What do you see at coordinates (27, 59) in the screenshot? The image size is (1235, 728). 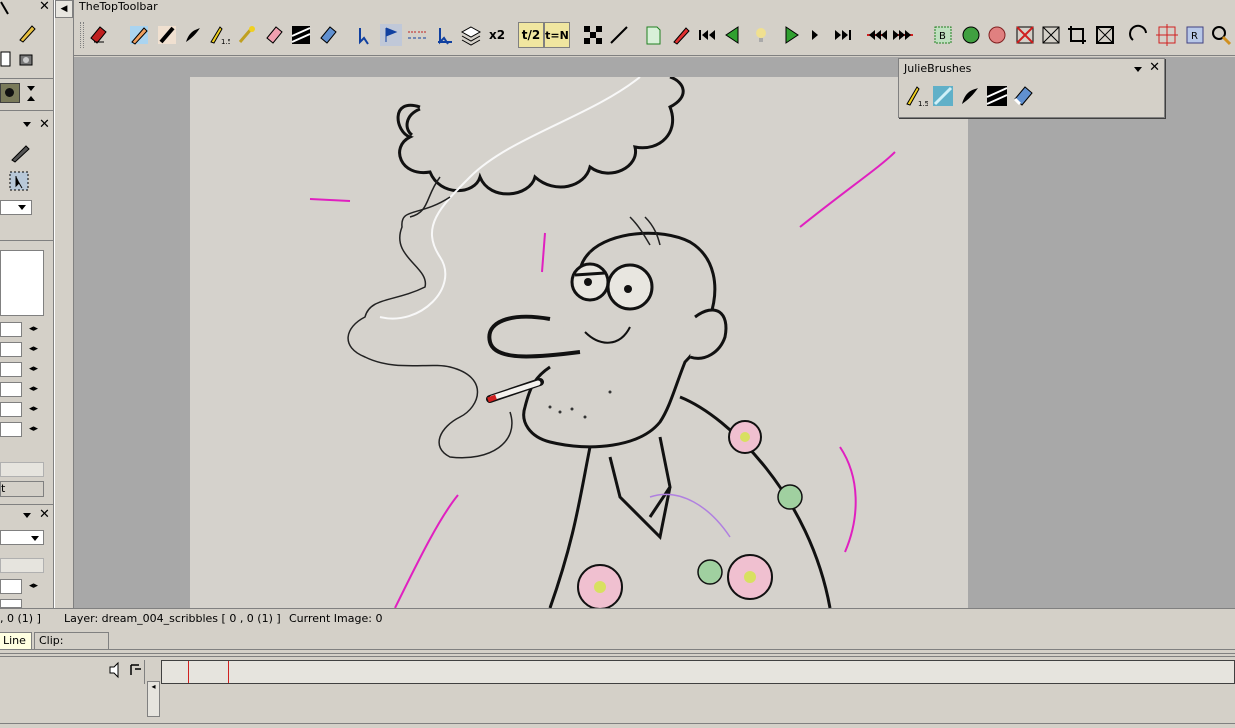 I see `camera-icon` at bounding box center [27, 59].